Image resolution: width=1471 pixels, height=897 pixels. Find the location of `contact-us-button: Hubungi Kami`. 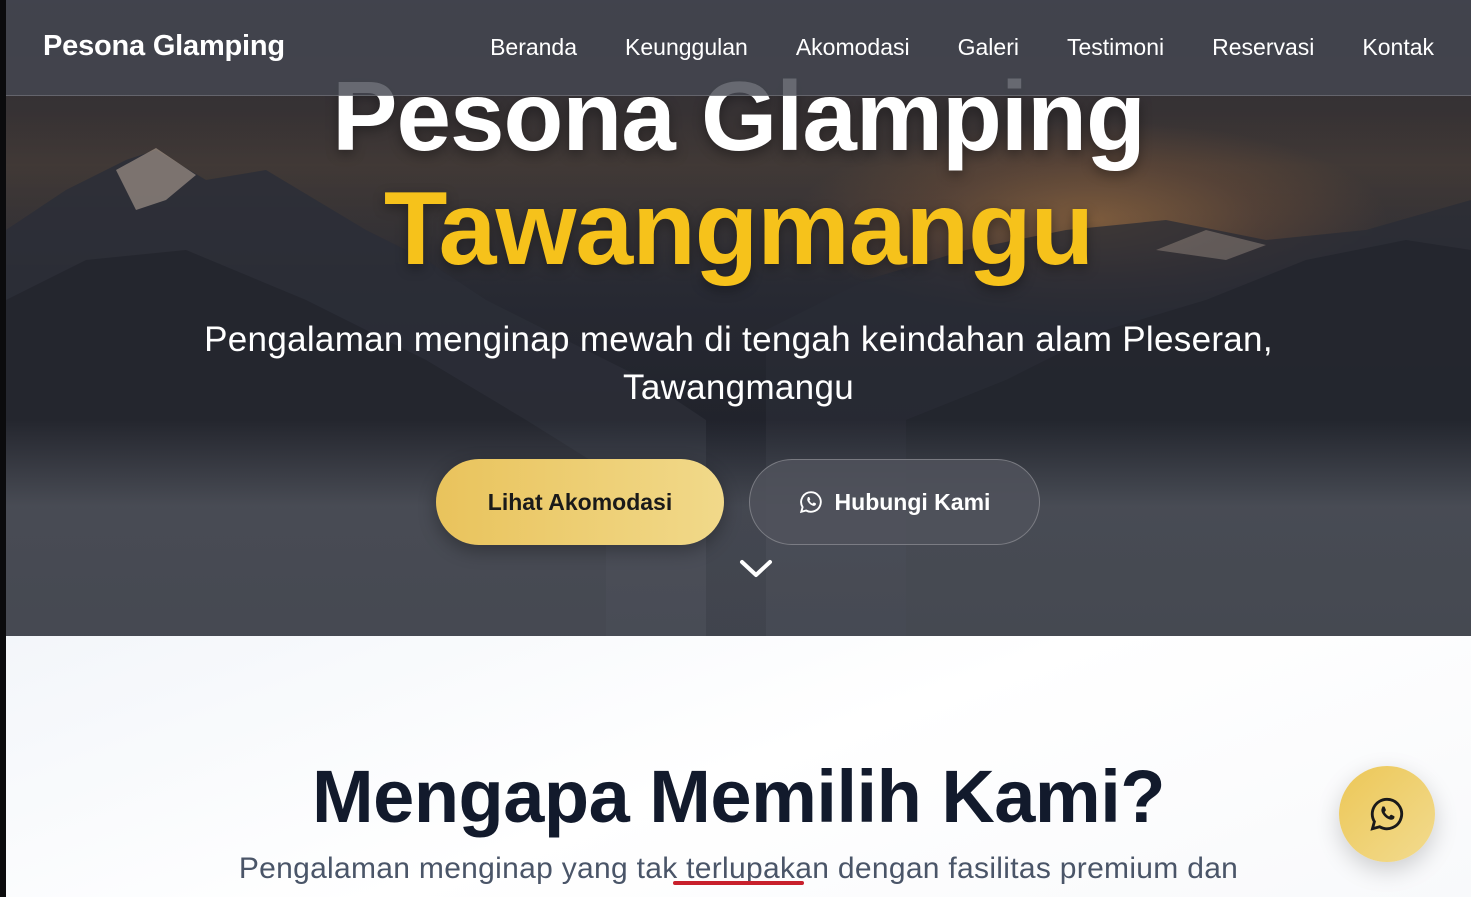

contact-us-button: Hubungi Kami is located at coordinates (894, 502).